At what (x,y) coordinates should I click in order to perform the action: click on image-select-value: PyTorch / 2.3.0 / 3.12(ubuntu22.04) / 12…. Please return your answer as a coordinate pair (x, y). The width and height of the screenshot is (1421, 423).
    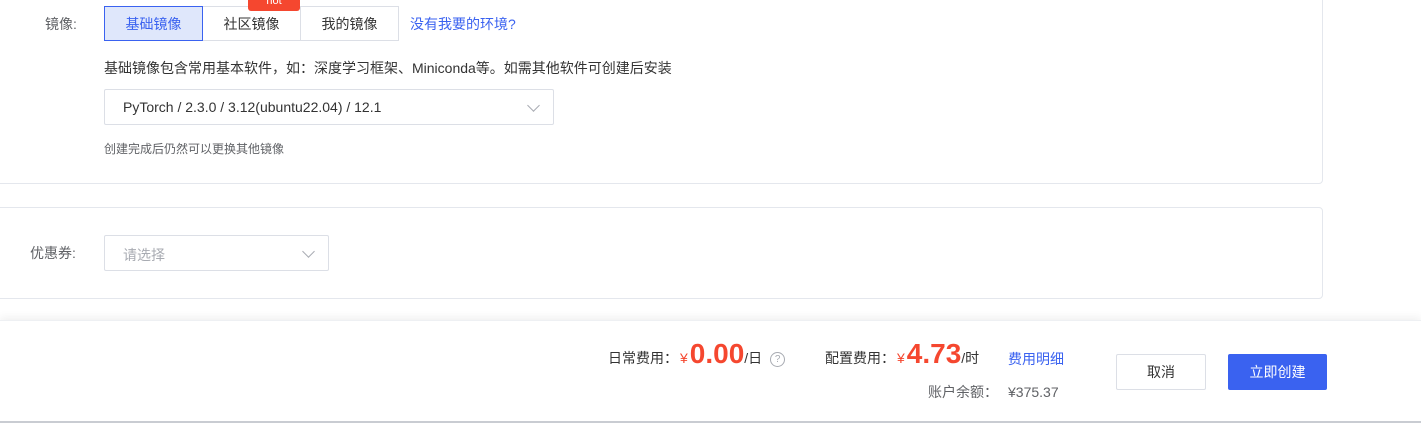
    Looking at the image, I should click on (252, 107).